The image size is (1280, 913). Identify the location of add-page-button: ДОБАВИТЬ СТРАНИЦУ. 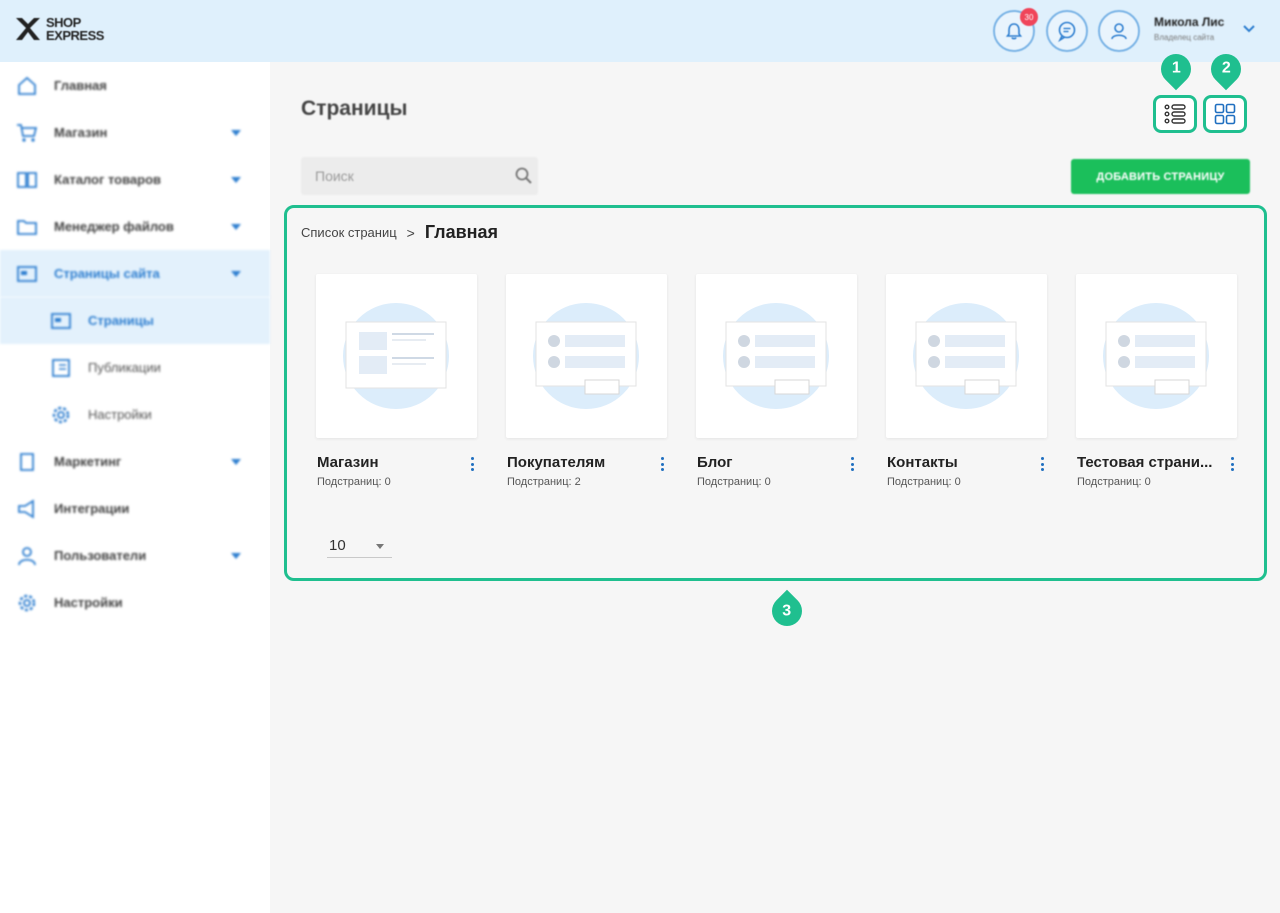
(1160, 176).